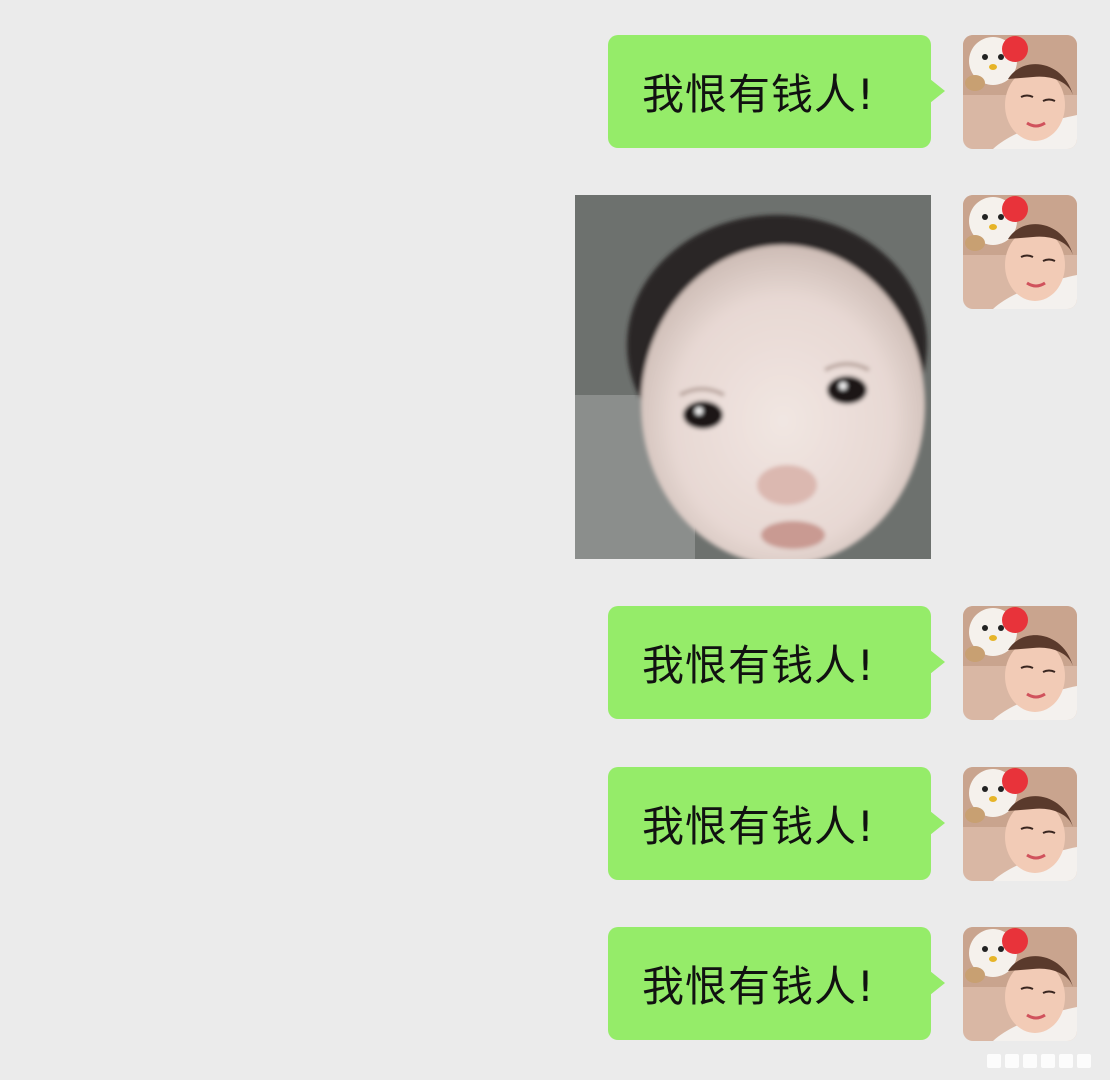 This screenshot has height=1080, width=1110. I want to click on message-bubble-1: 我恨有钱人!, so click(776, 91).